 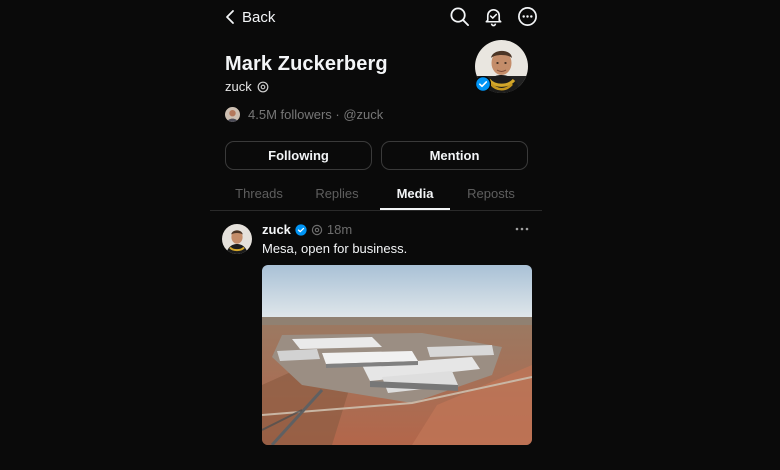 I want to click on top-icons, so click(x=493, y=16).